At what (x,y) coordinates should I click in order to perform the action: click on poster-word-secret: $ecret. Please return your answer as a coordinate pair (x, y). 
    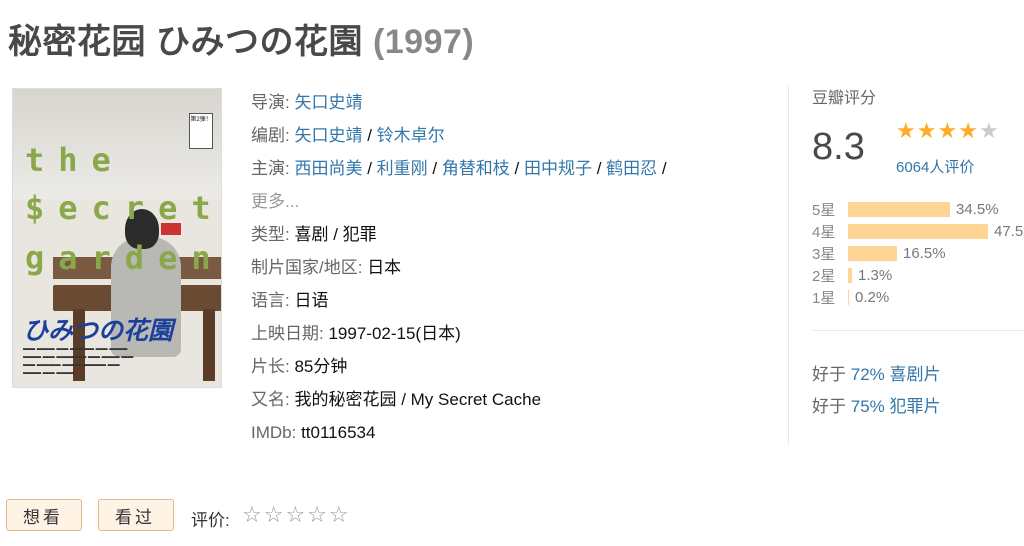
    Looking at the image, I should click on (123, 208).